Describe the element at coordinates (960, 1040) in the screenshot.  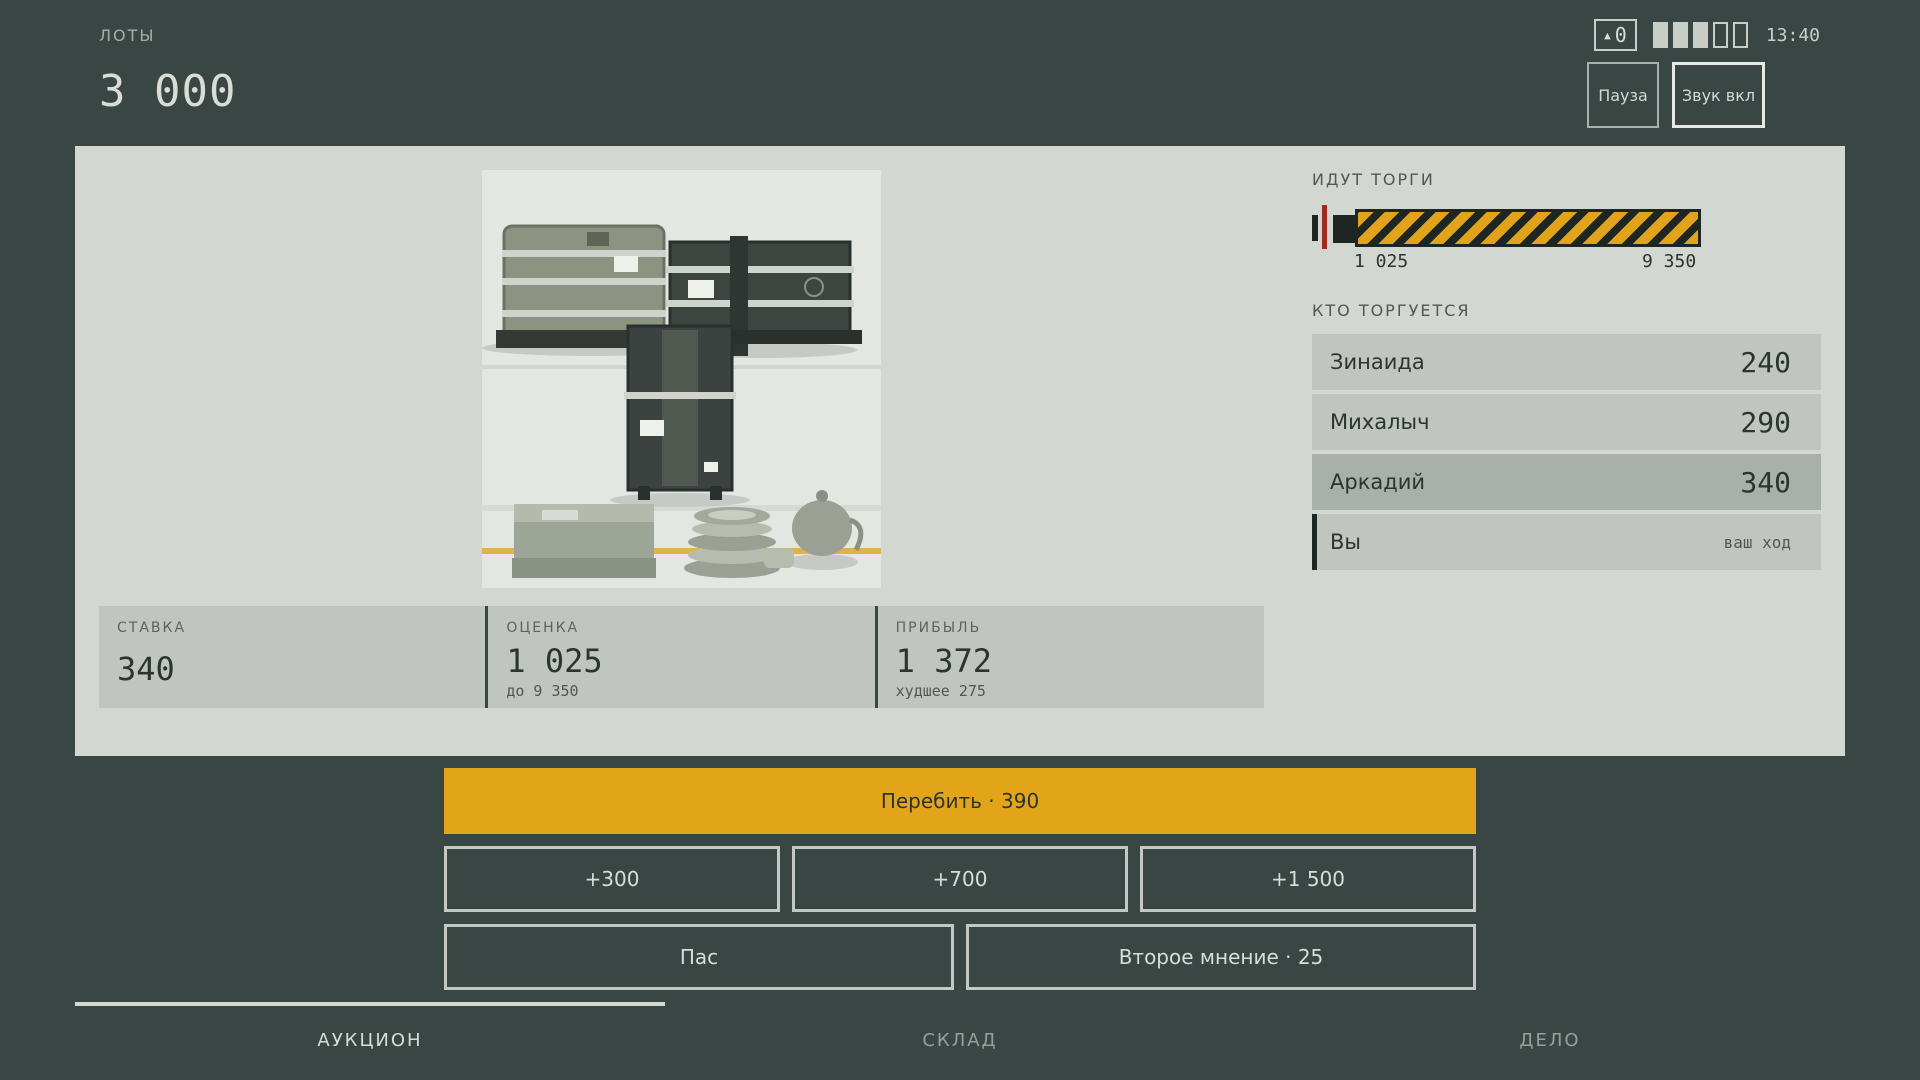
I see `tab-warehouse: СКЛАД` at that location.